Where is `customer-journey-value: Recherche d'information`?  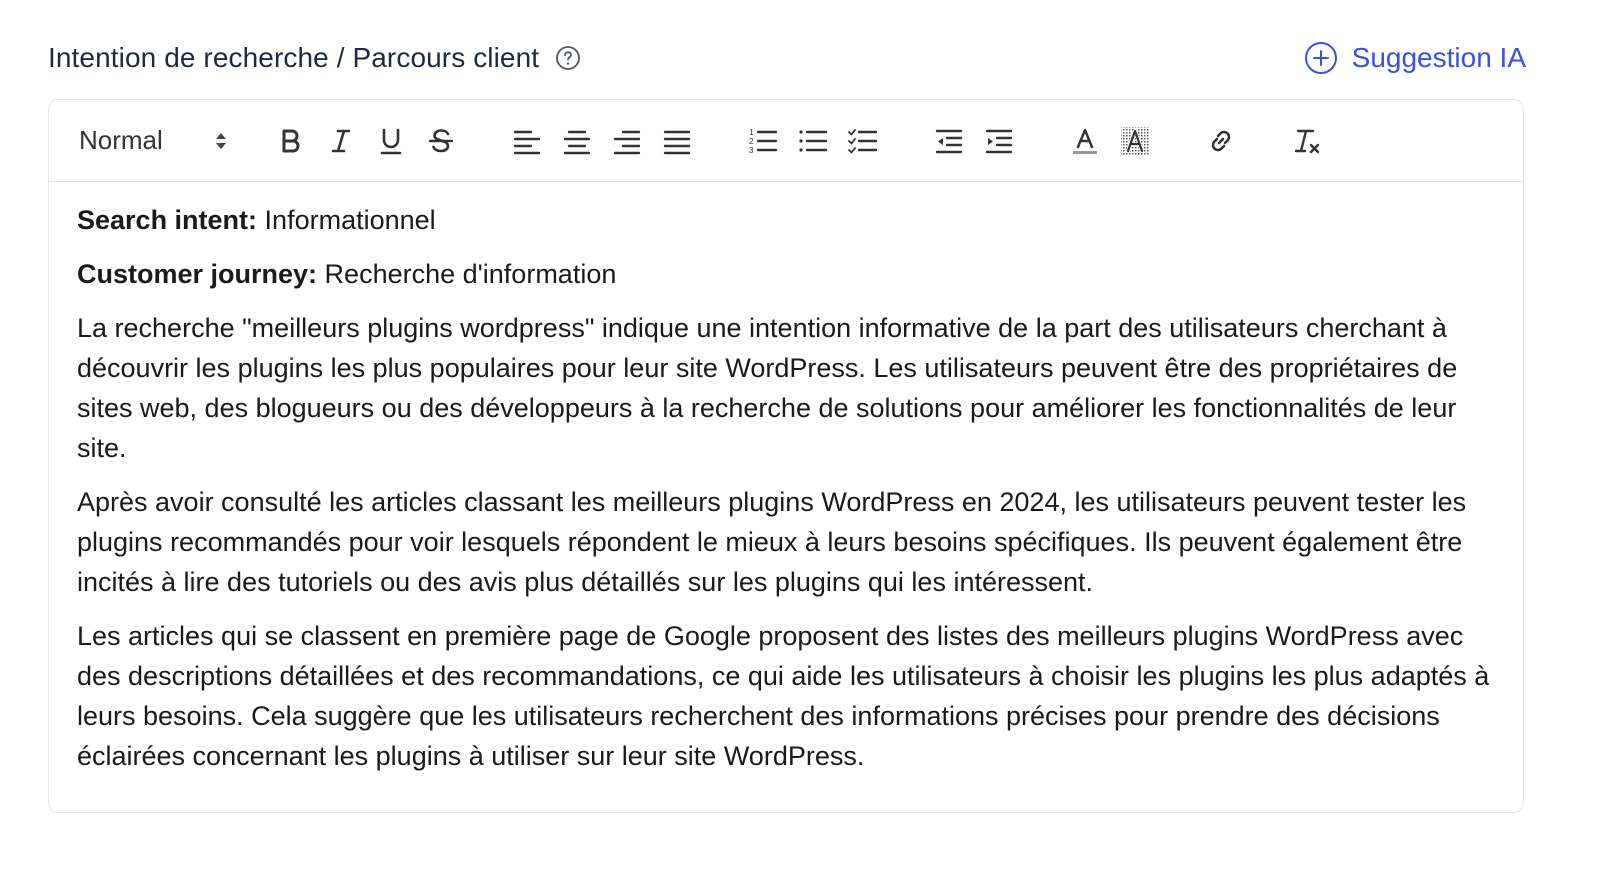
customer-journey-value: Recherche d'information is located at coordinates (467, 274).